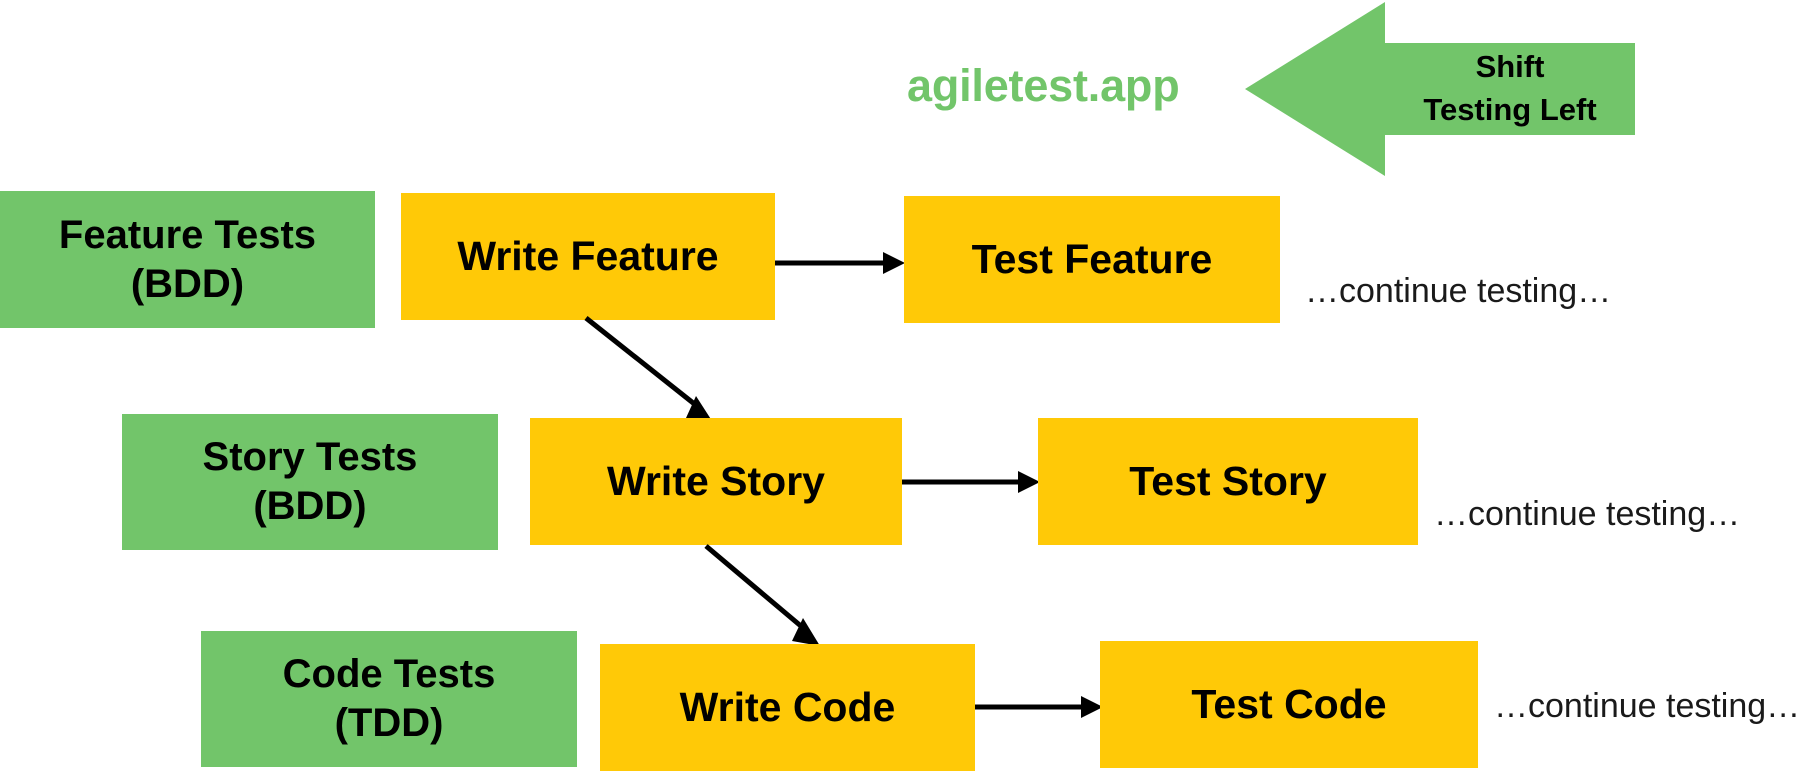 This screenshot has width=1816, height=772. I want to click on action-box-write-story: Write Story, so click(716, 481).